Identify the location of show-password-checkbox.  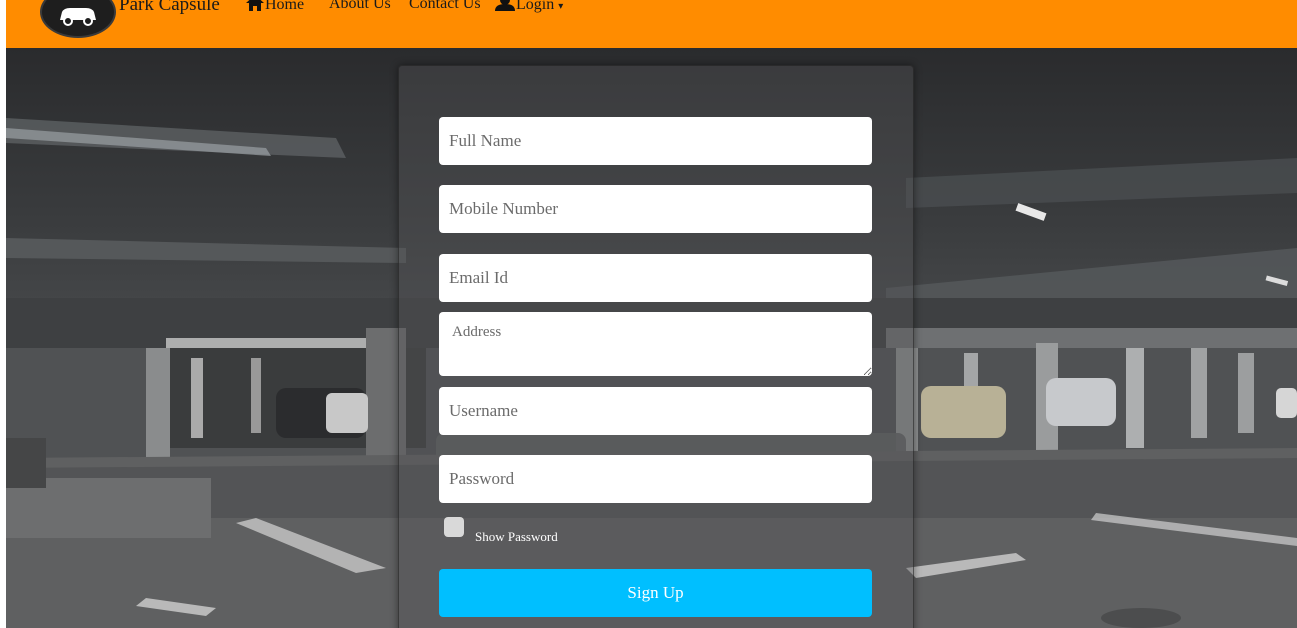
(454, 527).